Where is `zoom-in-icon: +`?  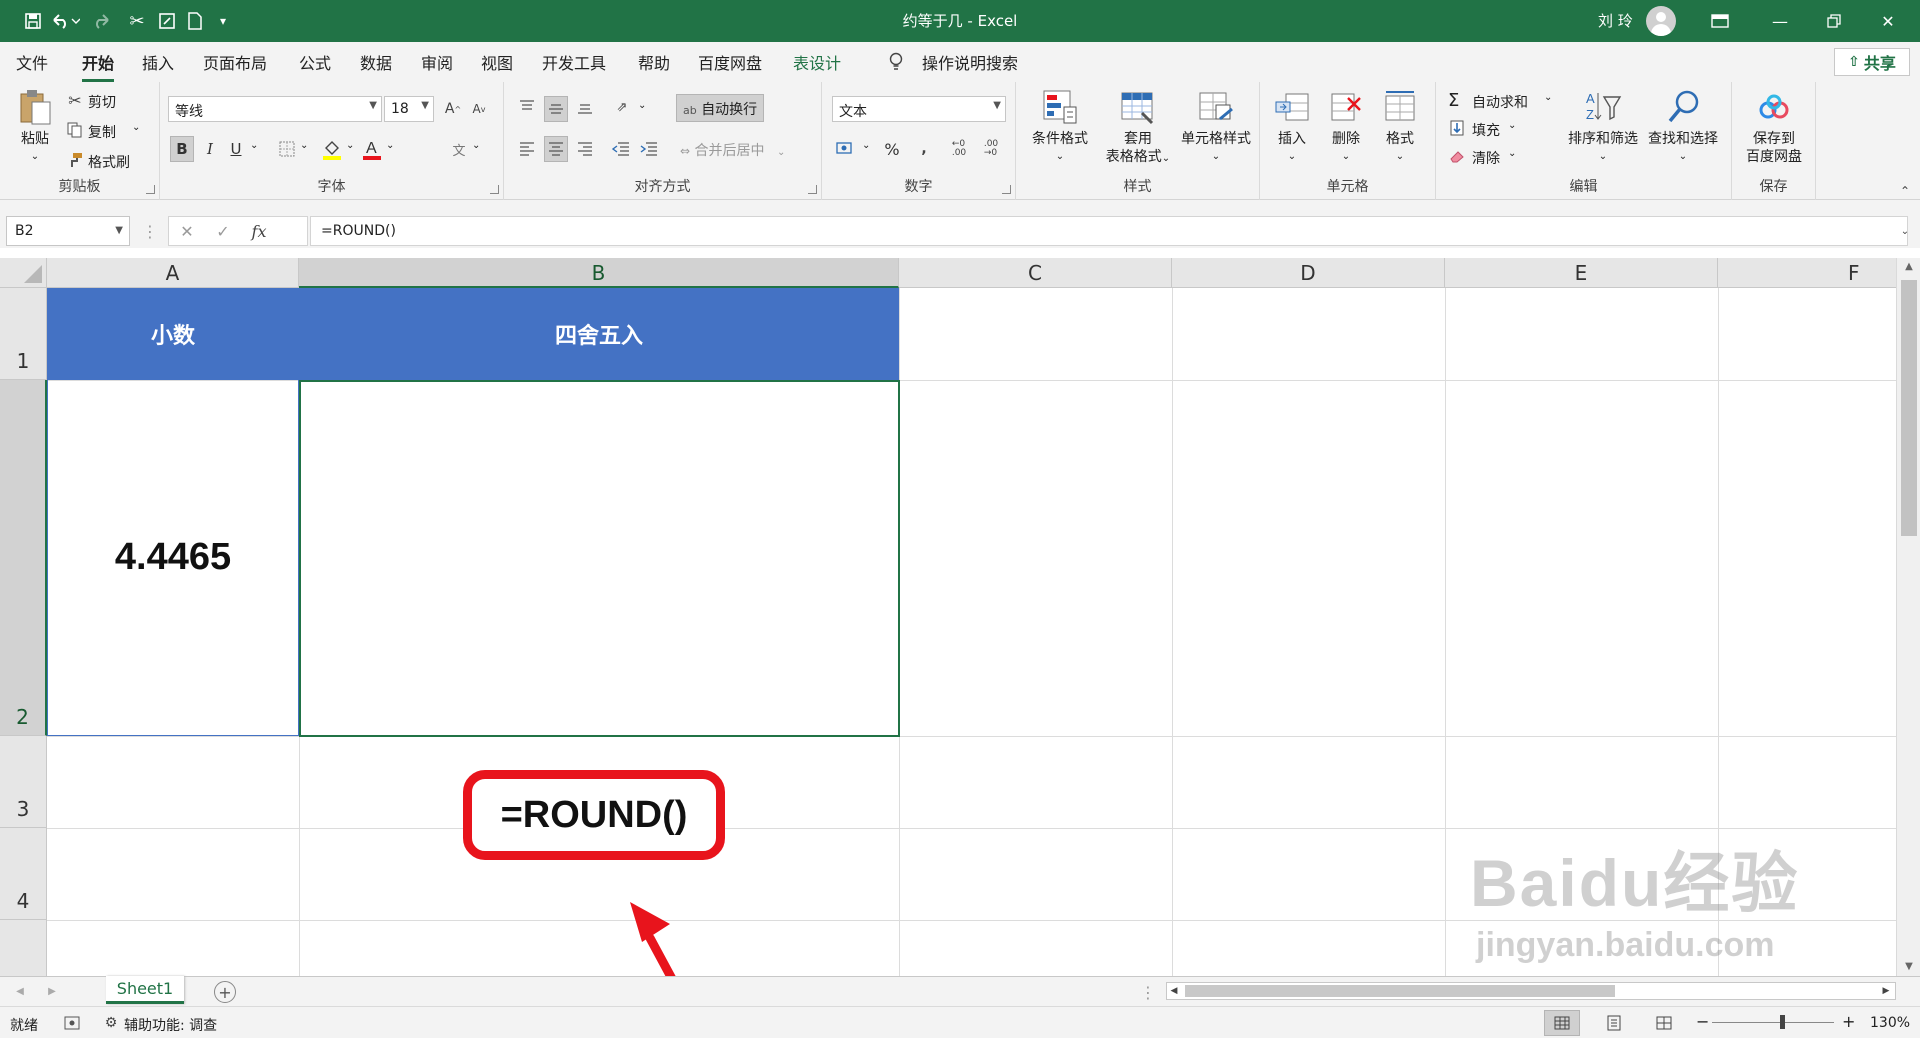
zoom-in-icon: + is located at coordinates (1848, 1021).